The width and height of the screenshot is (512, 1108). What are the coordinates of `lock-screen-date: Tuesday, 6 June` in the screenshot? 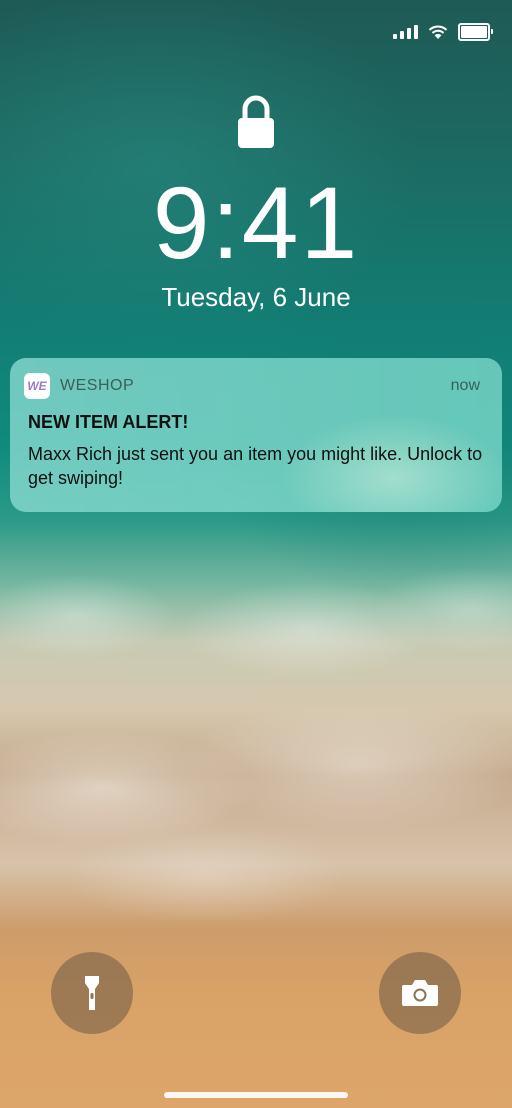 It's located at (256, 297).